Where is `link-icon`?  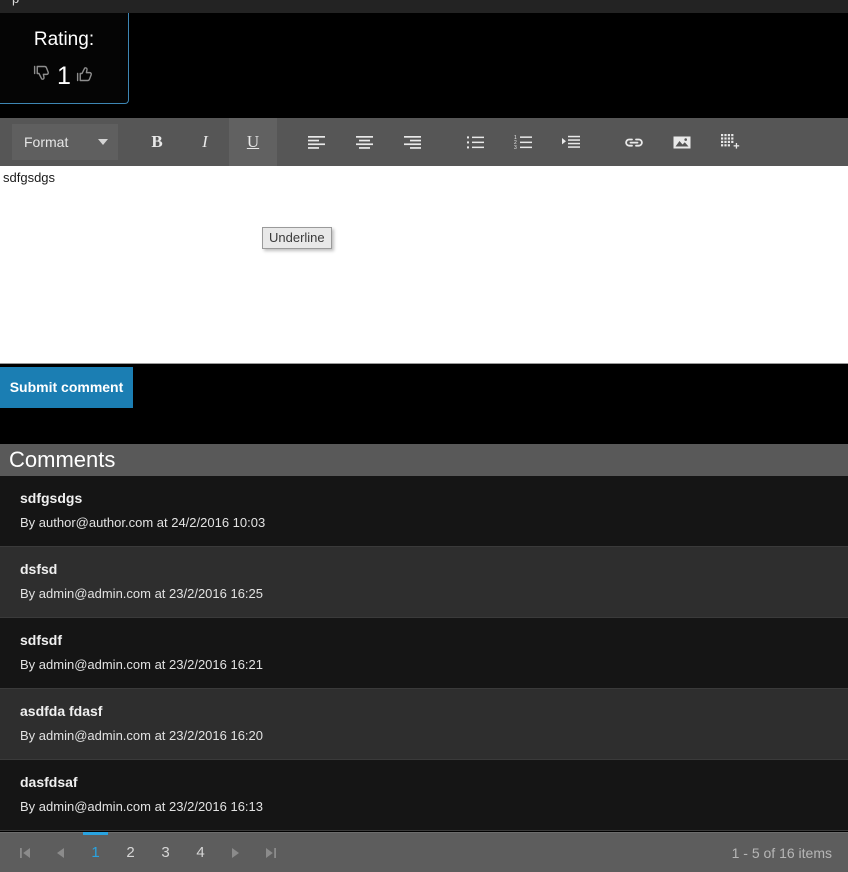 link-icon is located at coordinates (634, 142).